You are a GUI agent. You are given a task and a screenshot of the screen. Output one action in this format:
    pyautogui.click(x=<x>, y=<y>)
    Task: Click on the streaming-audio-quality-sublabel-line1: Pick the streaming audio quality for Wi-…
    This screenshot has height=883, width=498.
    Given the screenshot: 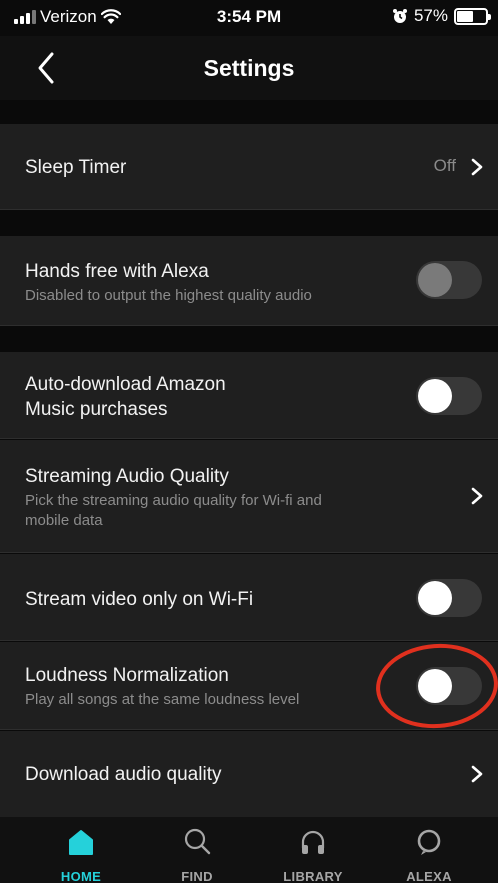 What is the action you would take?
    pyautogui.click(x=173, y=500)
    